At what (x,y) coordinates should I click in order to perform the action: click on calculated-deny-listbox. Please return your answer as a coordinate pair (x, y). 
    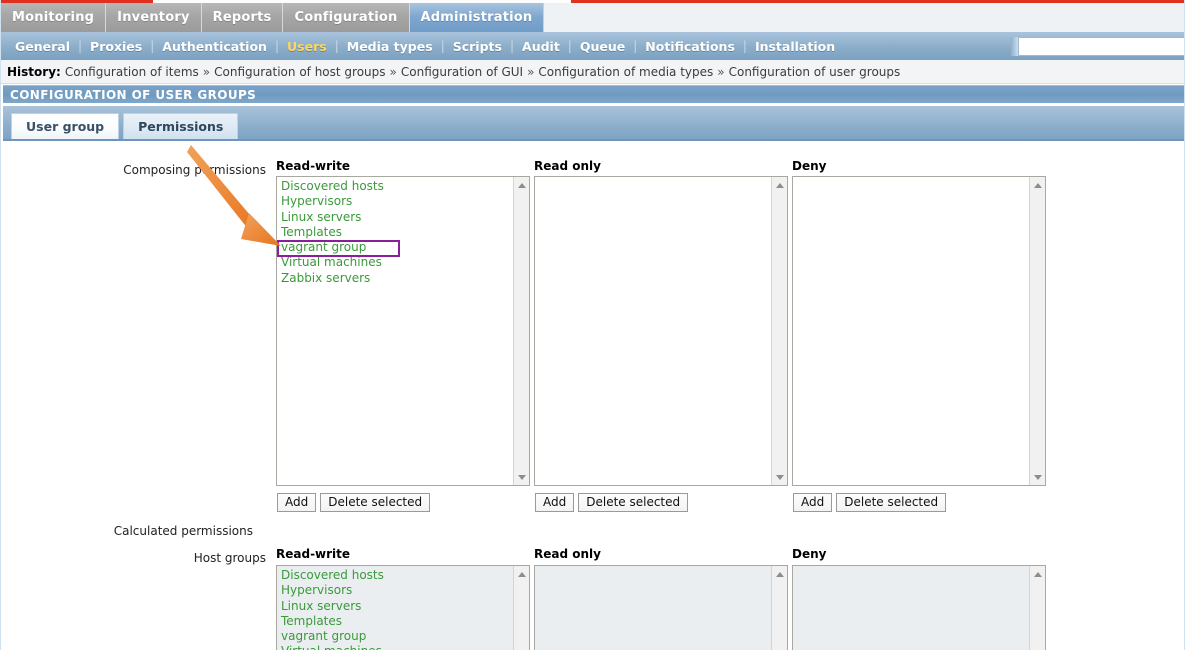
    Looking at the image, I should click on (919, 607).